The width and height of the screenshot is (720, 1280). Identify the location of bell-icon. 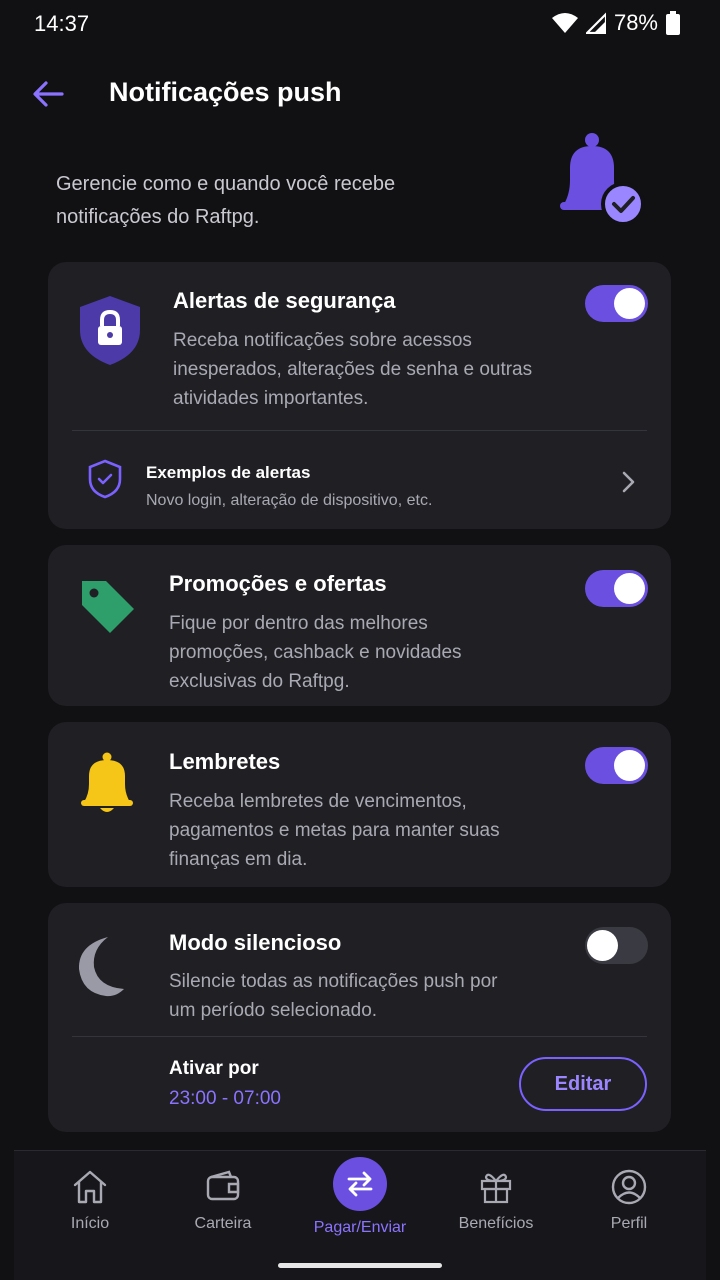
(107, 782).